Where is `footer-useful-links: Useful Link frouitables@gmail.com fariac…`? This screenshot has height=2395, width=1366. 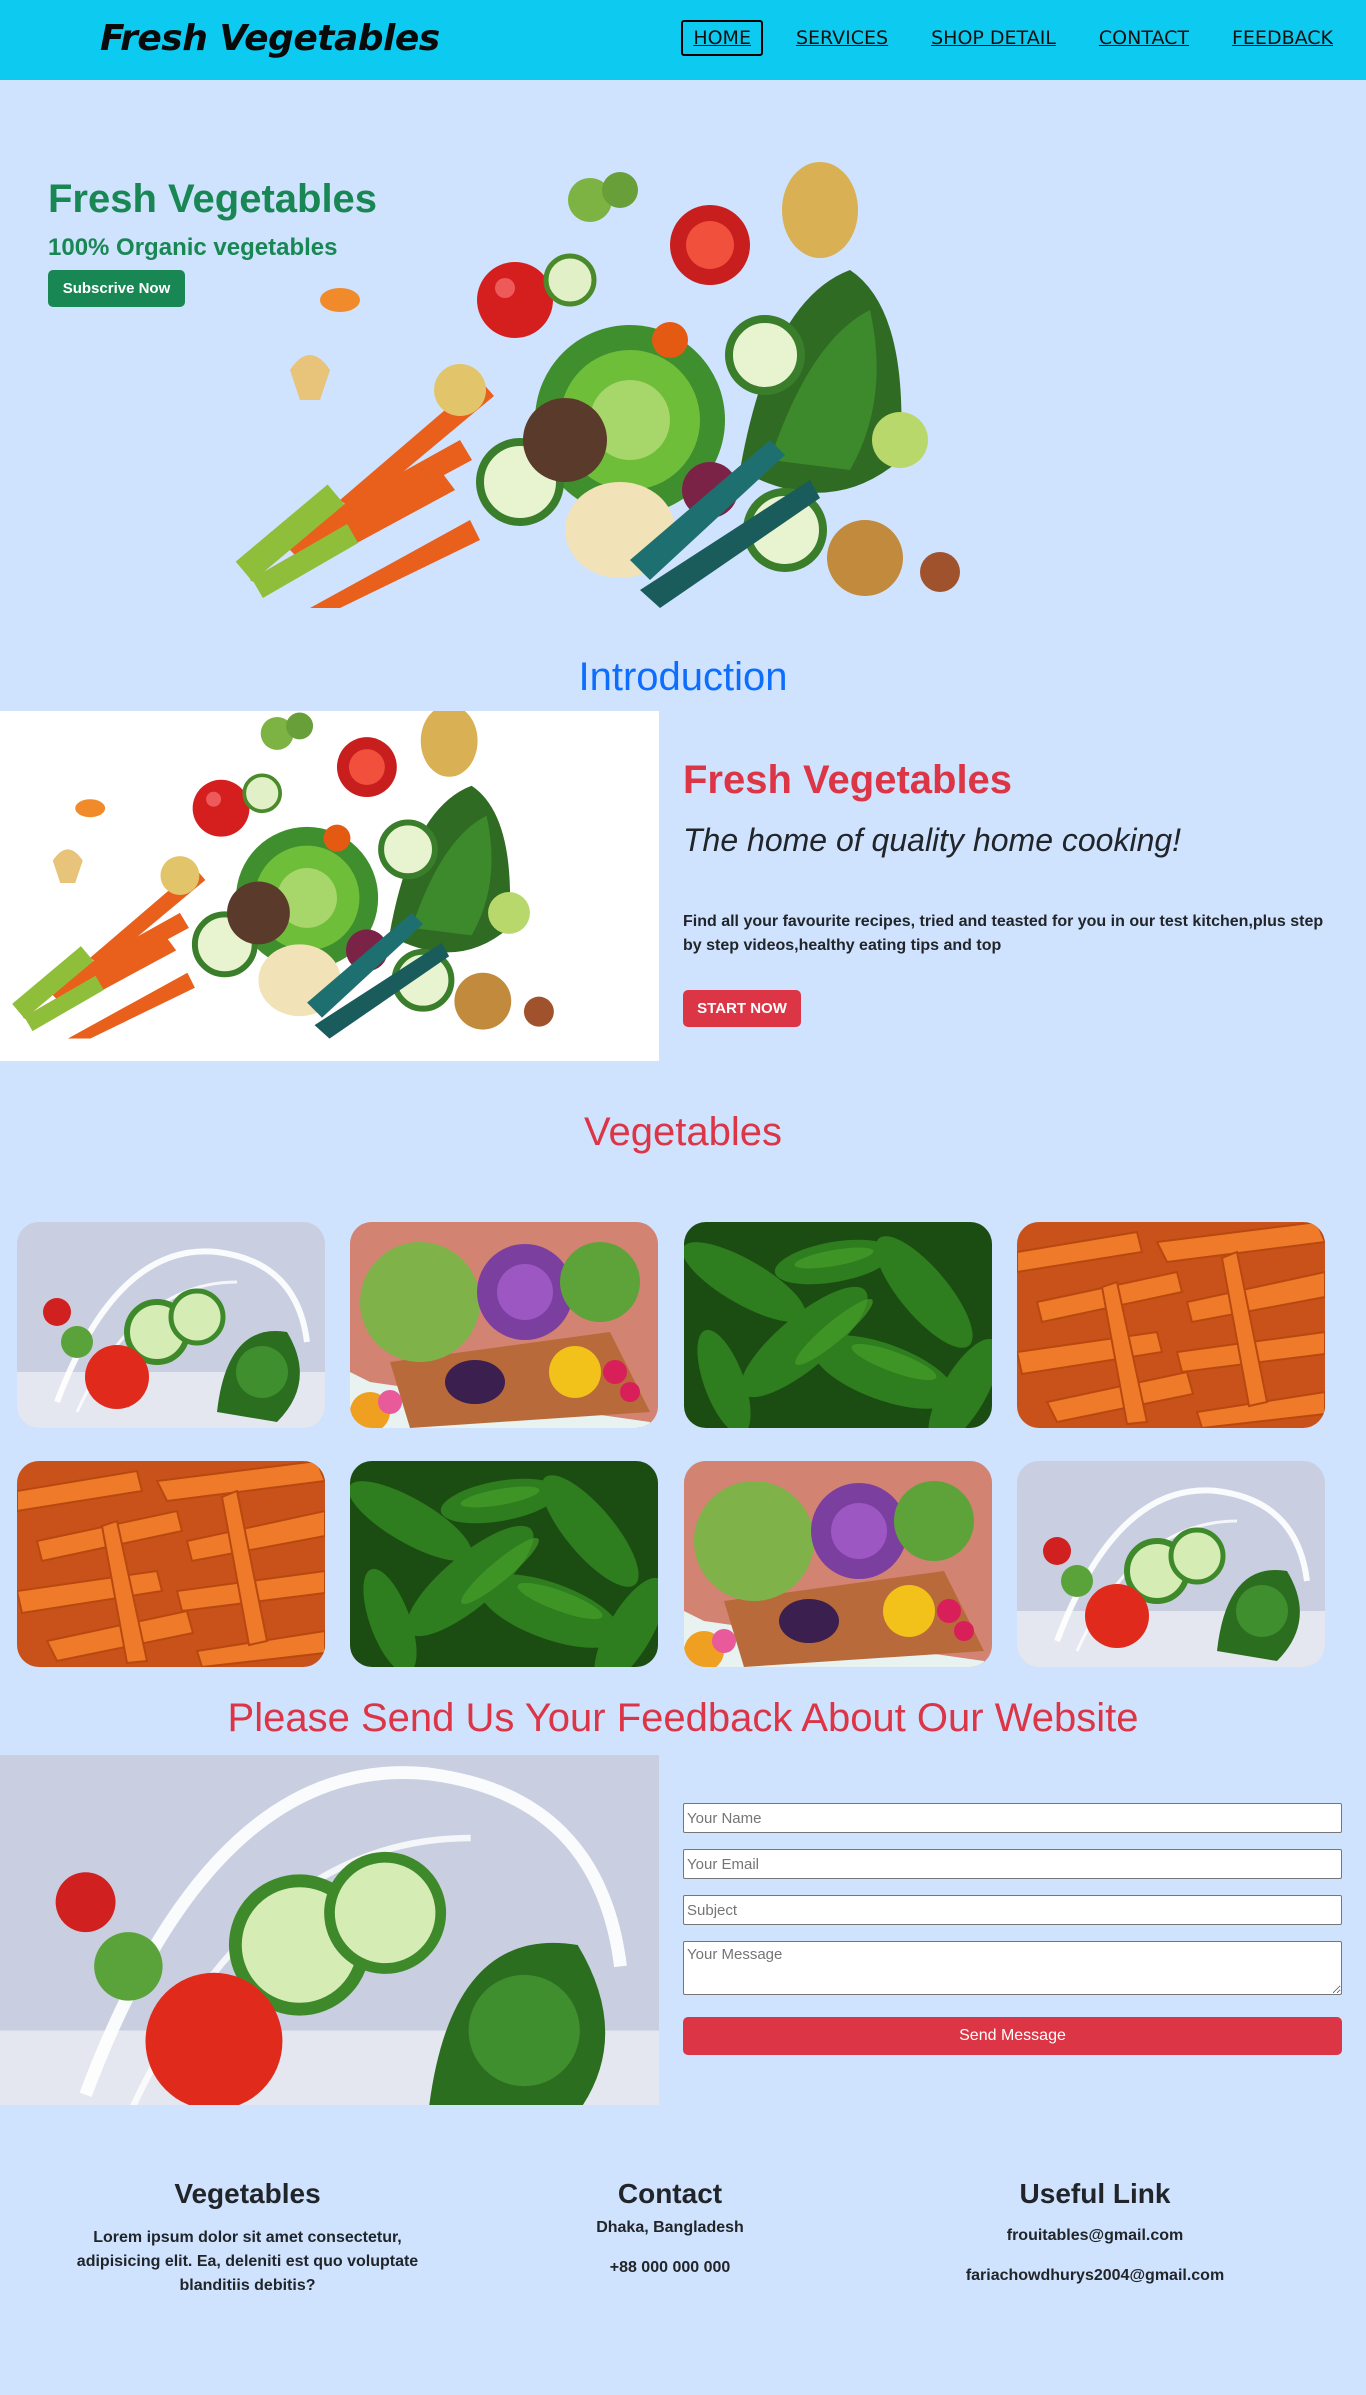 footer-useful-links: Useful Link frouitables@gmail.com fariac… is located at coordinates (1095, 2233).